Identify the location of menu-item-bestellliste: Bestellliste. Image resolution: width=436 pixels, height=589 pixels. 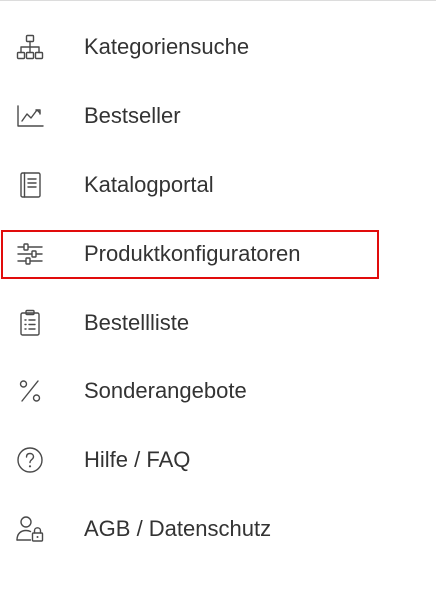
(218, 322).